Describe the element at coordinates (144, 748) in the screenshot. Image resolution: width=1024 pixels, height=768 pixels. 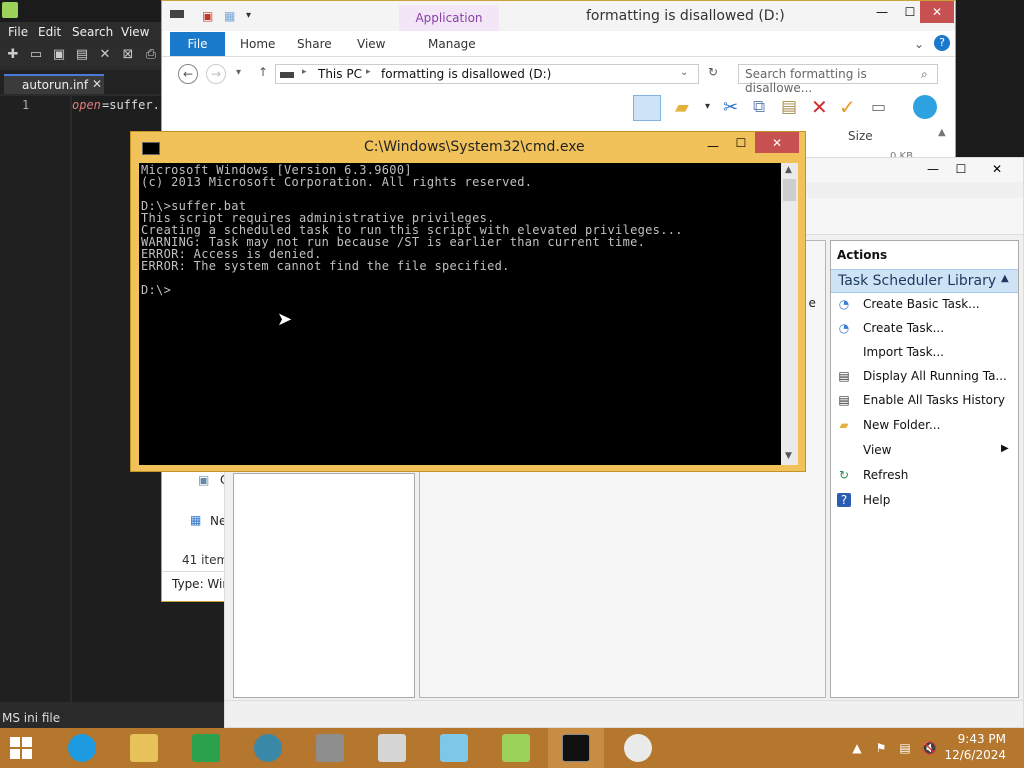
I see `taskbar-file-explorer` at that location.